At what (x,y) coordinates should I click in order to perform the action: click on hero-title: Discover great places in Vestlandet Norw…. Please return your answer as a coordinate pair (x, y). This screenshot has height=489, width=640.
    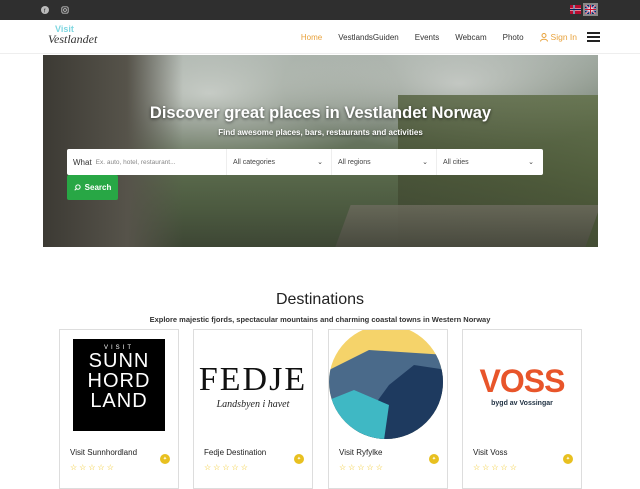
    Looking at the image, I should click on (320, 113).